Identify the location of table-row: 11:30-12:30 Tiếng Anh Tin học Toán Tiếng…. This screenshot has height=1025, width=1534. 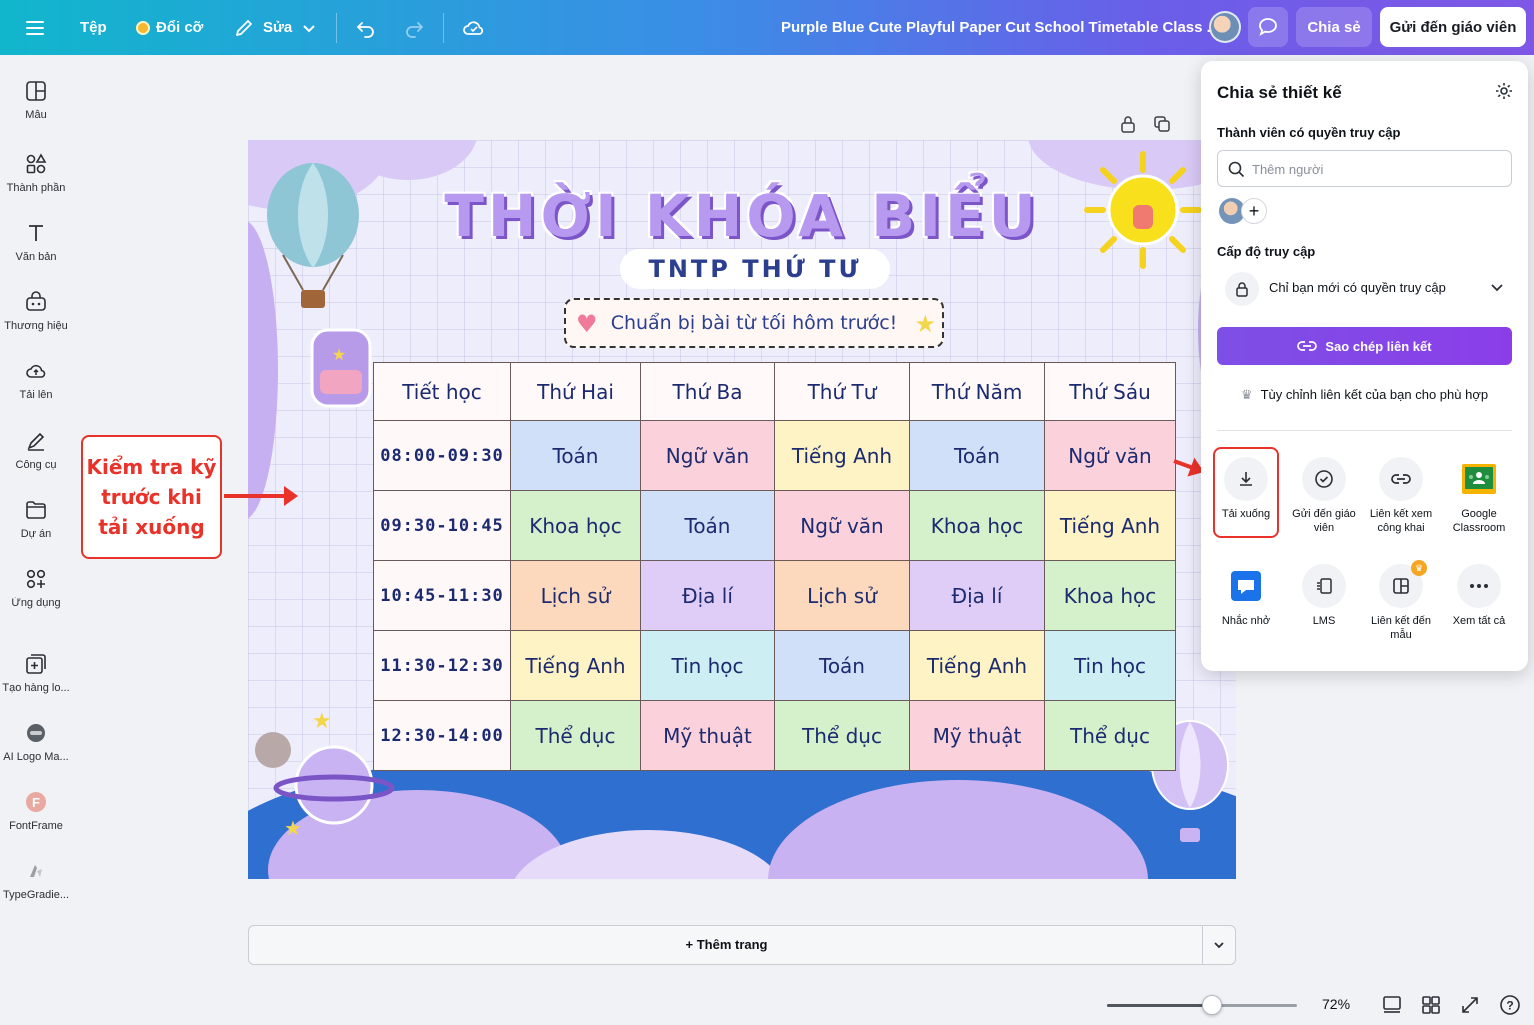
(774, 665).